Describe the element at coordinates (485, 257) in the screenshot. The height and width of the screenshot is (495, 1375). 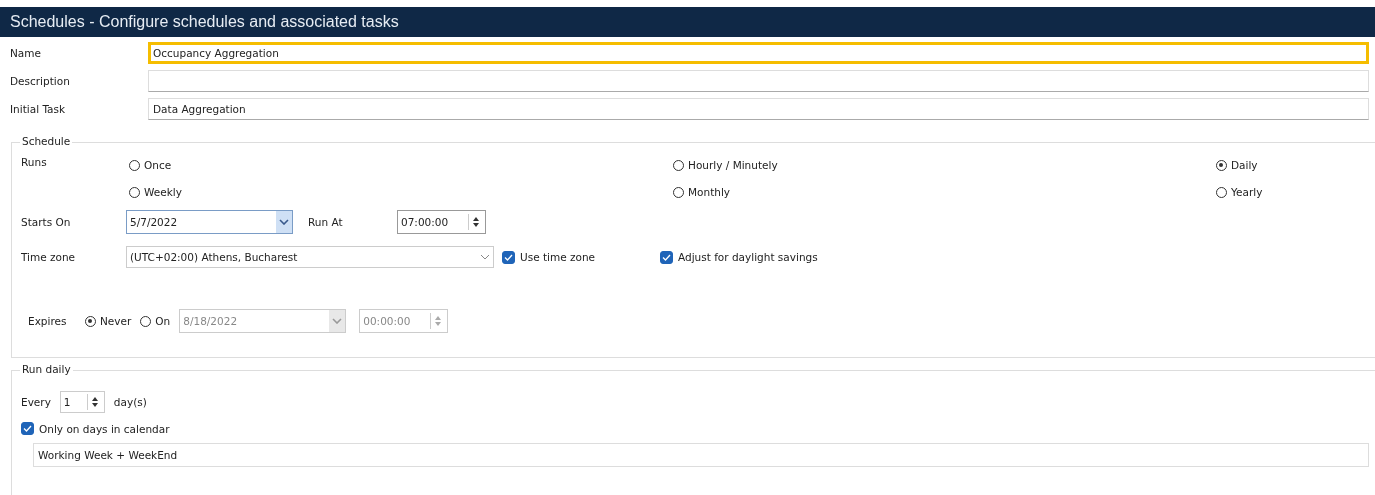
I see `chevron-down-icon` at that location.